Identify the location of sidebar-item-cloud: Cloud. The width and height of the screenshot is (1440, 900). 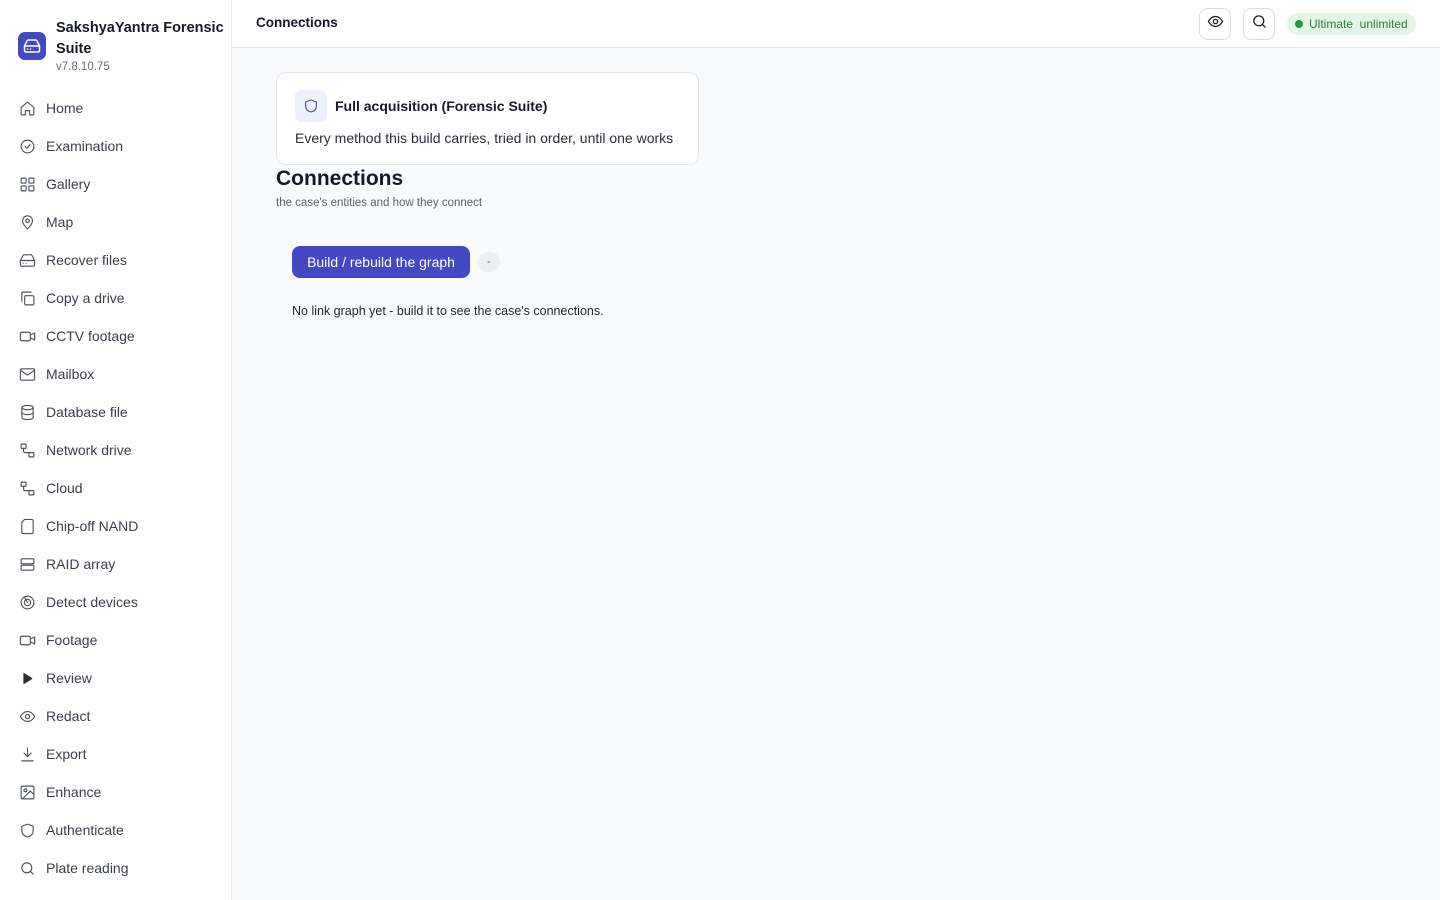
(115, 488).